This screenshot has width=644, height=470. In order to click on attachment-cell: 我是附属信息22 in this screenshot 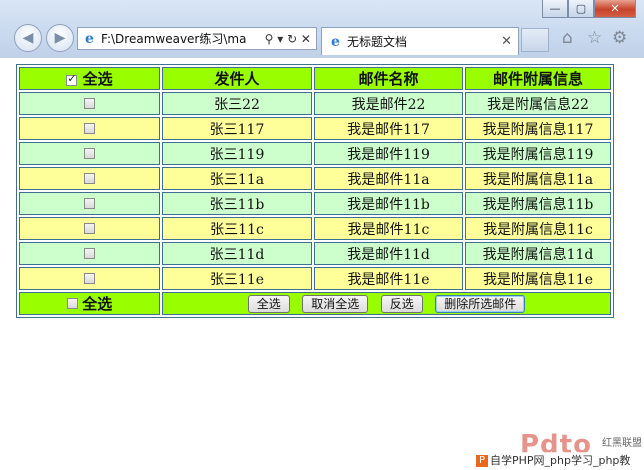, I will do `click(538, 103)`.